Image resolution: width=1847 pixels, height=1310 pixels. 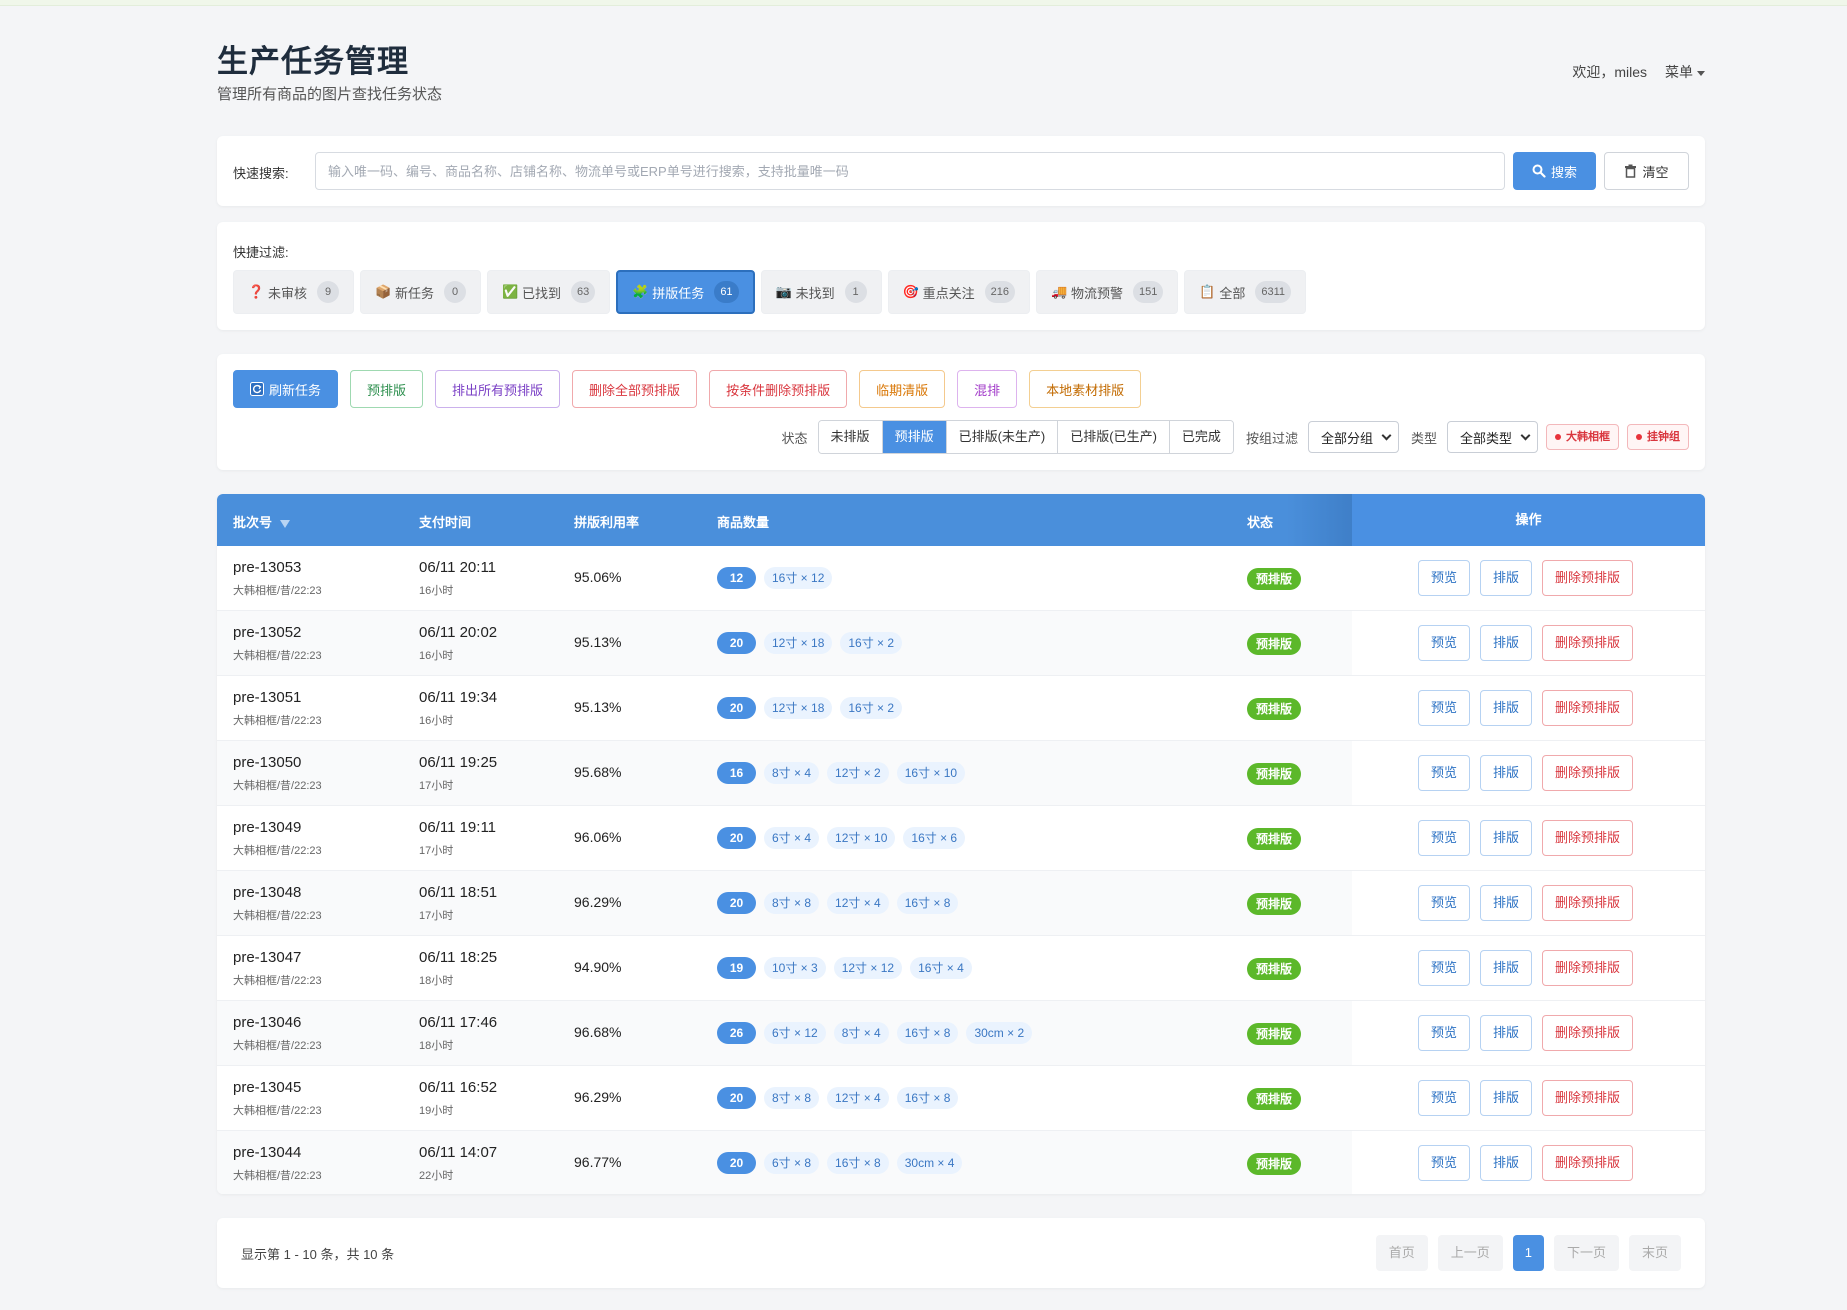 I want to click on pay-time: 06/11 19:11, so click(x=458, y=827).